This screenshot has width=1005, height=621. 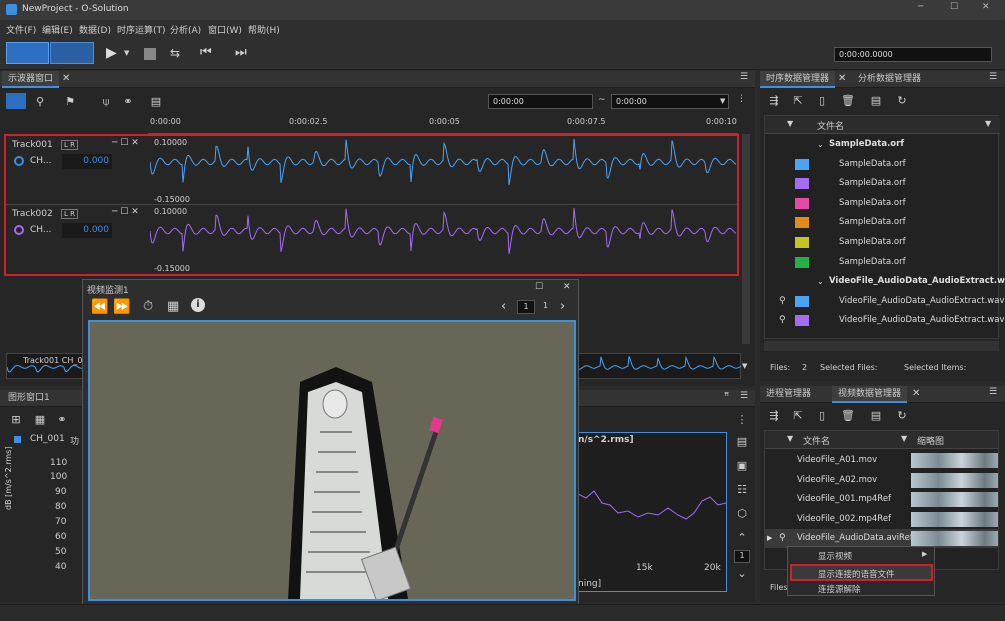 I want to click on cube-icon: ⬡, so click(x=742, y=514).